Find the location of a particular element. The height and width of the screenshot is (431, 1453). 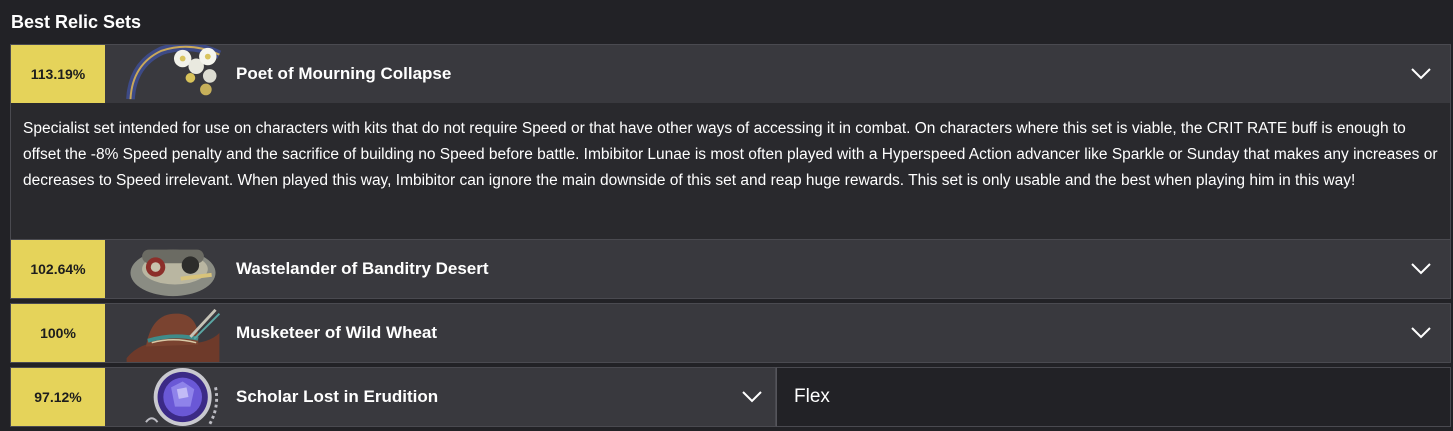

flex-label: Flex is located at coordinates (1113, 397).